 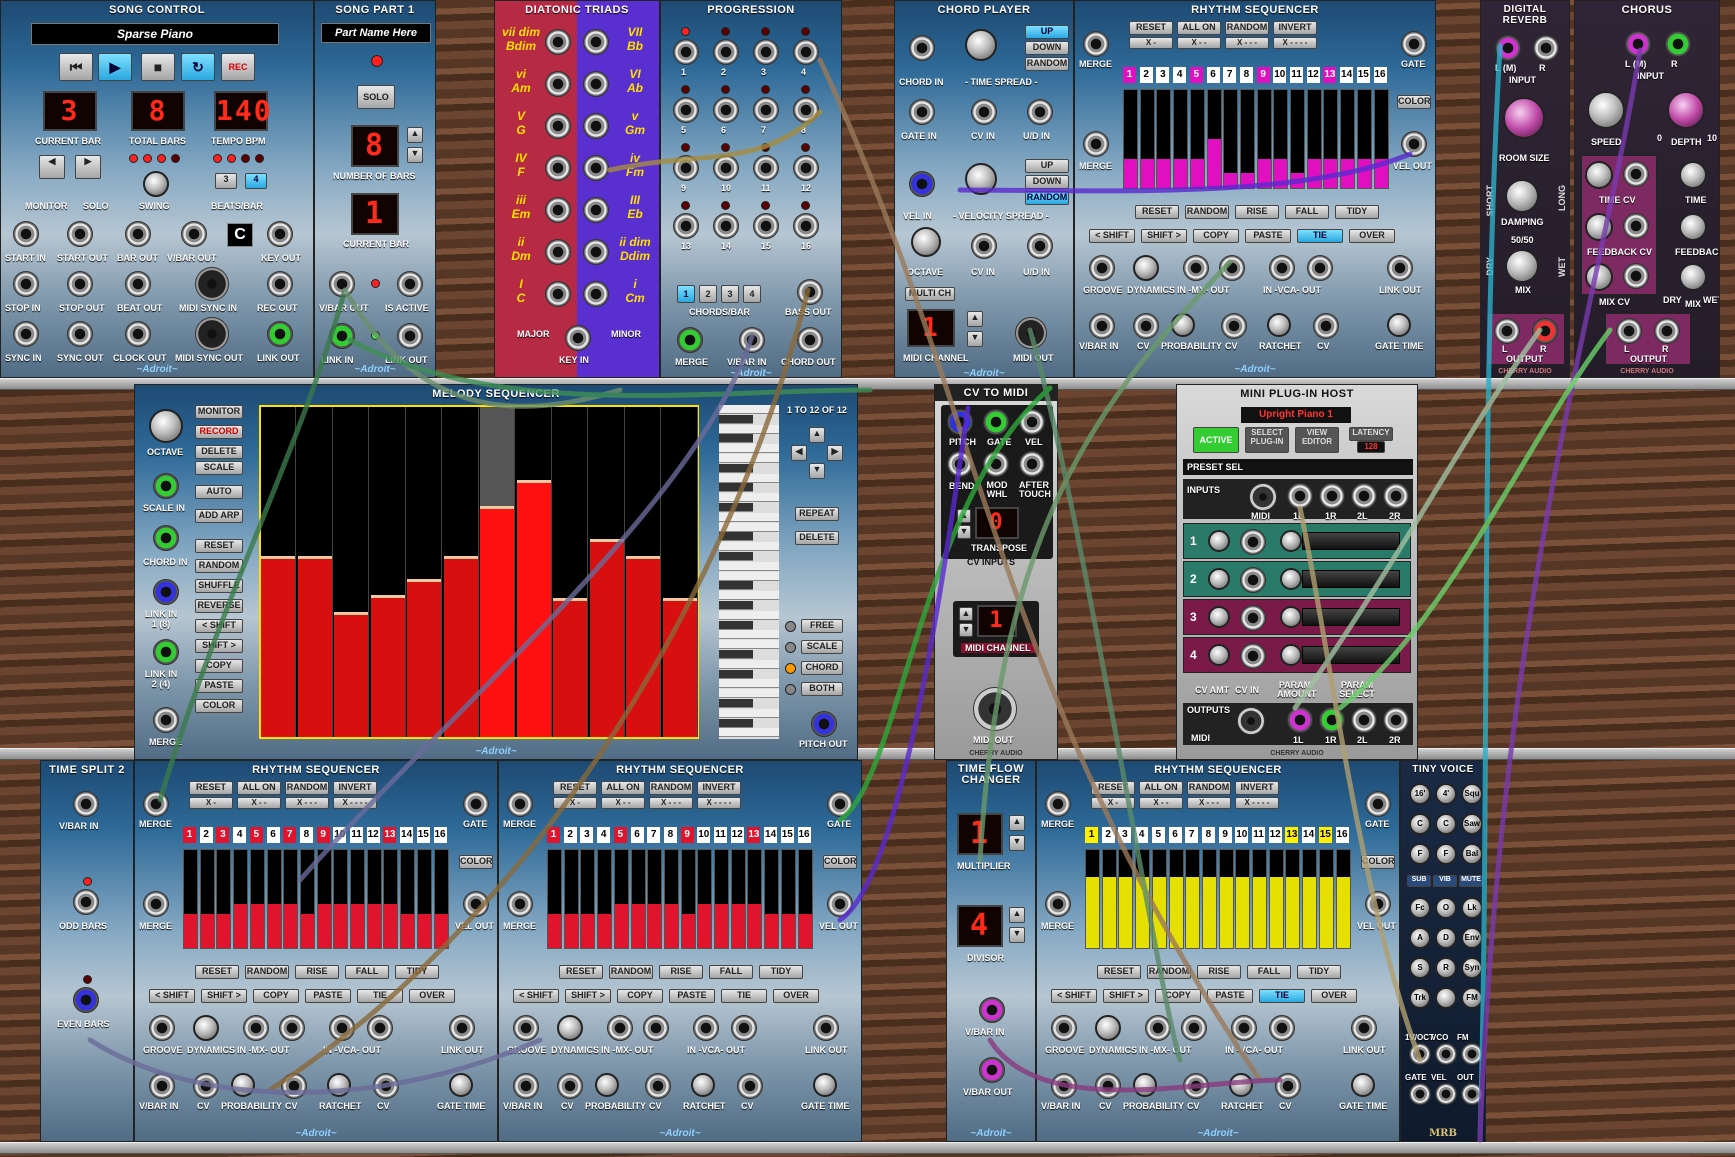 I want to click on select-plugin-button: SELECT PLUG-IN, so click(x=1267, y=440).